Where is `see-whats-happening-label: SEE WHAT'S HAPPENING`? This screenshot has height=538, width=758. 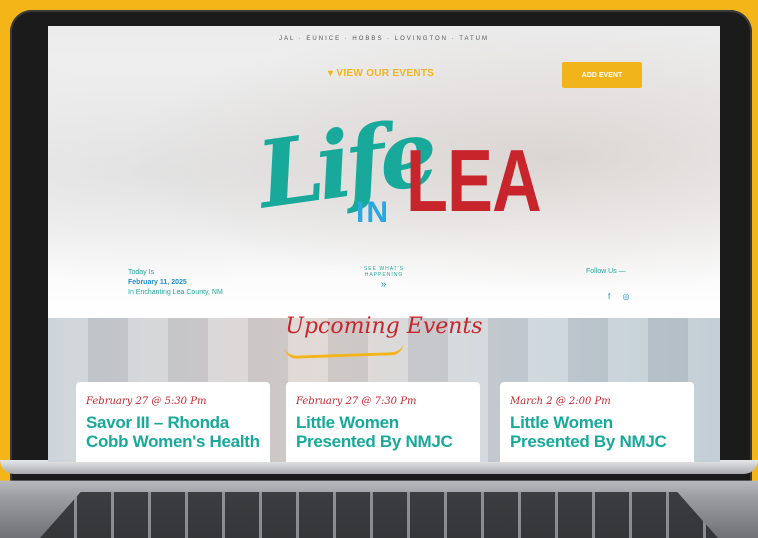 see-whats-happening-label: SEE WHAT'S HAPPENING is located at coordinates (384, 272).